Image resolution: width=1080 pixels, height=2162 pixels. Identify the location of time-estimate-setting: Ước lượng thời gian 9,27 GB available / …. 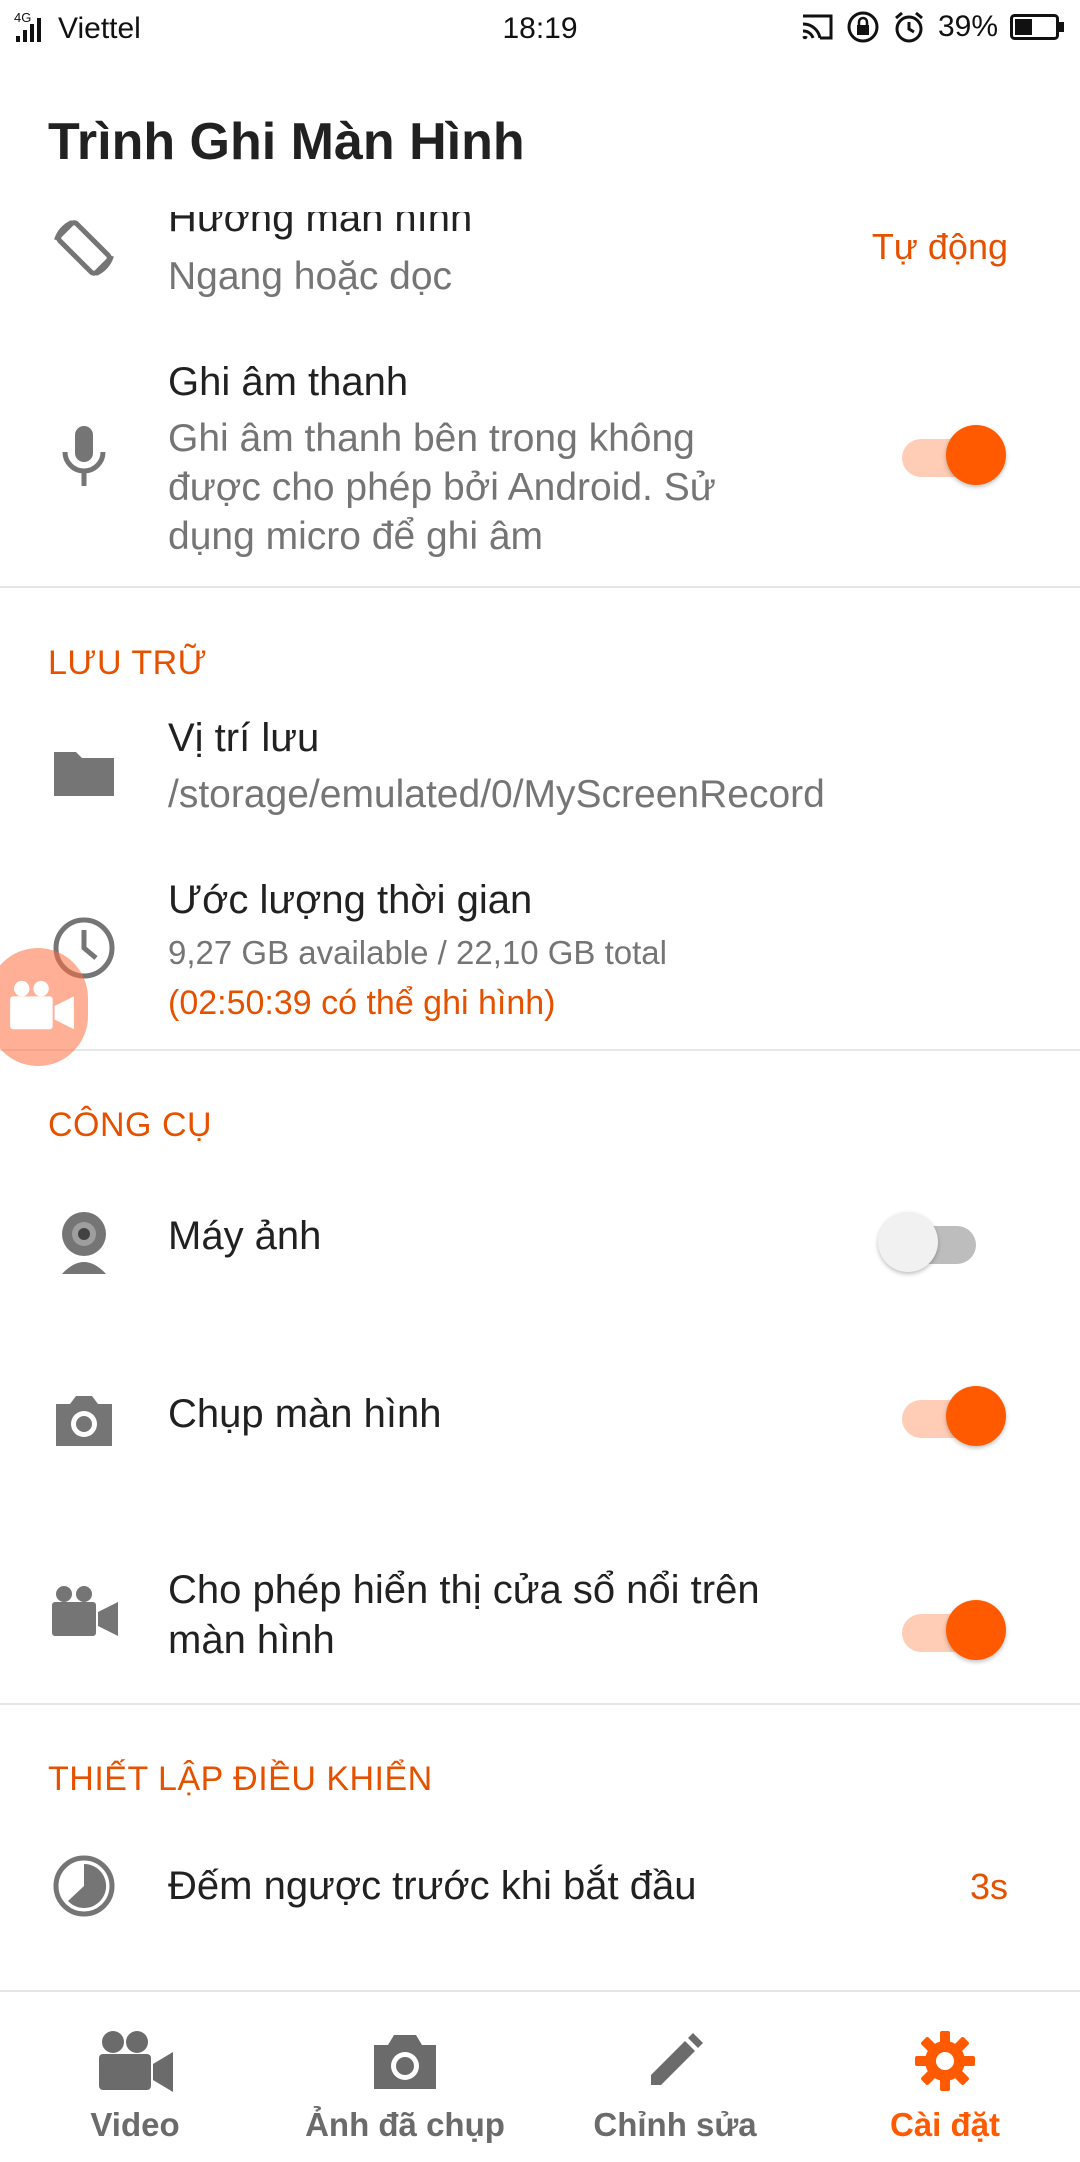
(540, 955).